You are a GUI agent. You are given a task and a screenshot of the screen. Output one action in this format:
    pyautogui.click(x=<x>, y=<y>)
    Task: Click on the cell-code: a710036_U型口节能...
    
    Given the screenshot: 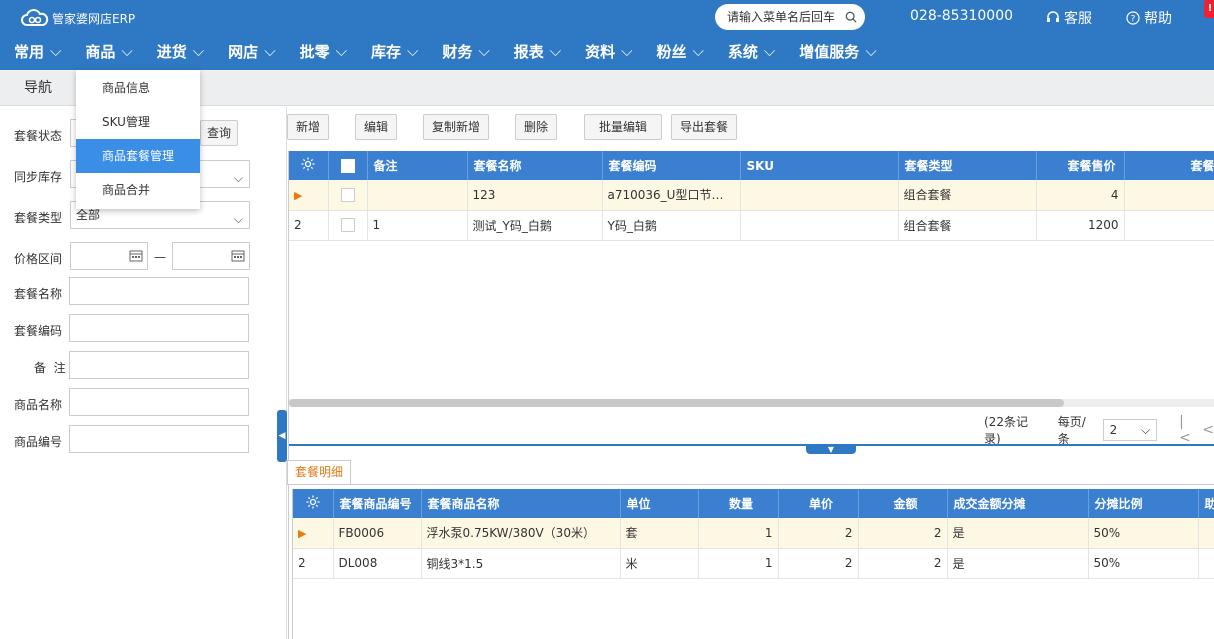 What is the action you would take?
    pyautogui.click(x=671, y=195)
    